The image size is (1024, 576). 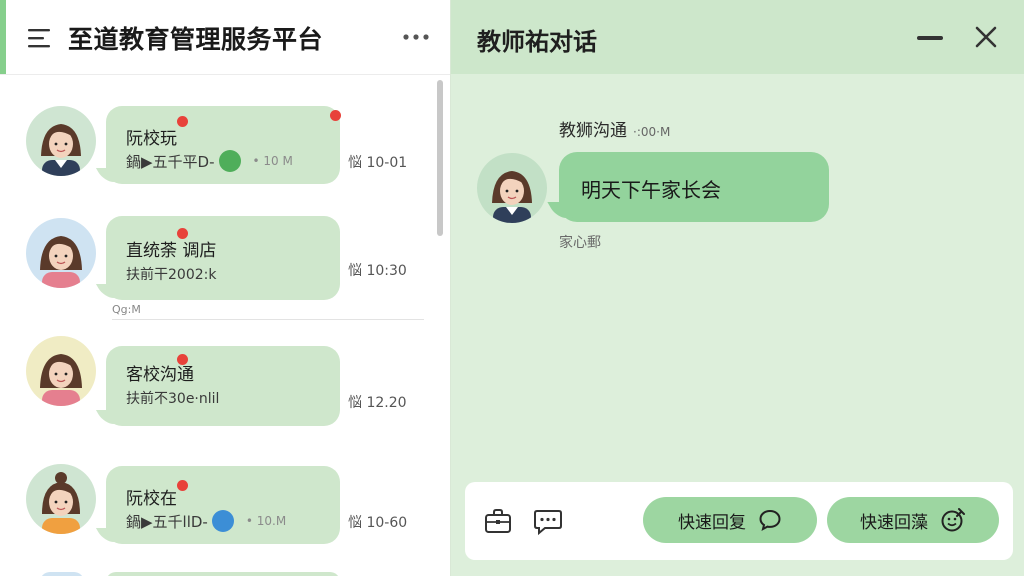 What do you see at coordinates (171, 251) in the screenshot?
I see `chat-item-name: 直统荼 调店` at bounding box center [171, 251].